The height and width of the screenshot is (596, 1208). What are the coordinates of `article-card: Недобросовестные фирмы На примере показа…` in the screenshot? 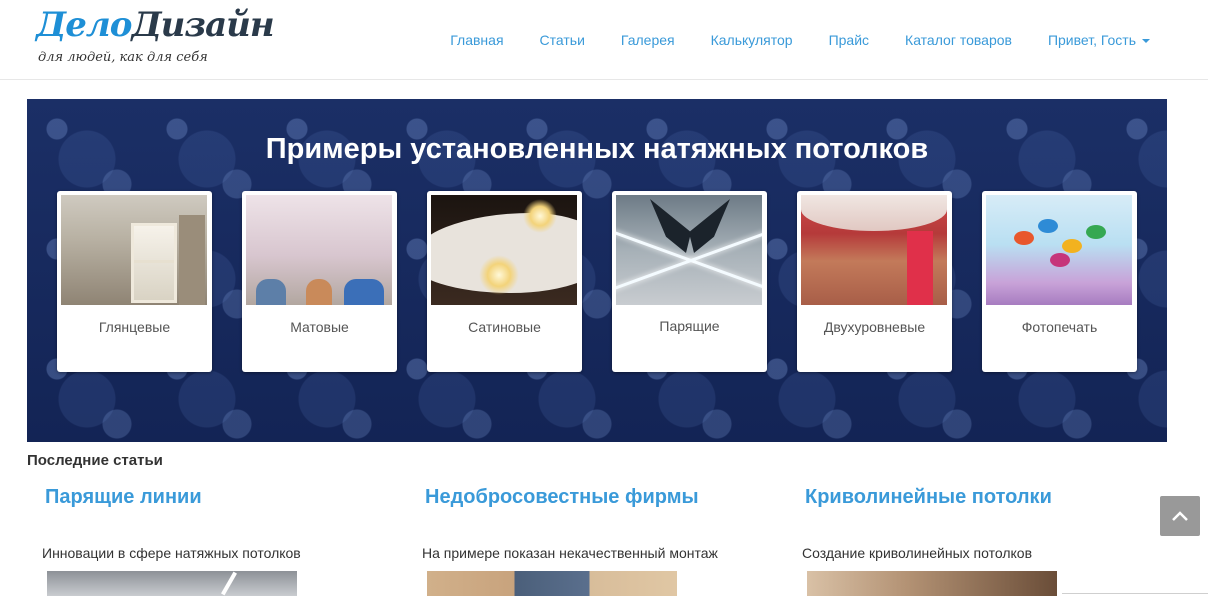 It's located at (587, 541).